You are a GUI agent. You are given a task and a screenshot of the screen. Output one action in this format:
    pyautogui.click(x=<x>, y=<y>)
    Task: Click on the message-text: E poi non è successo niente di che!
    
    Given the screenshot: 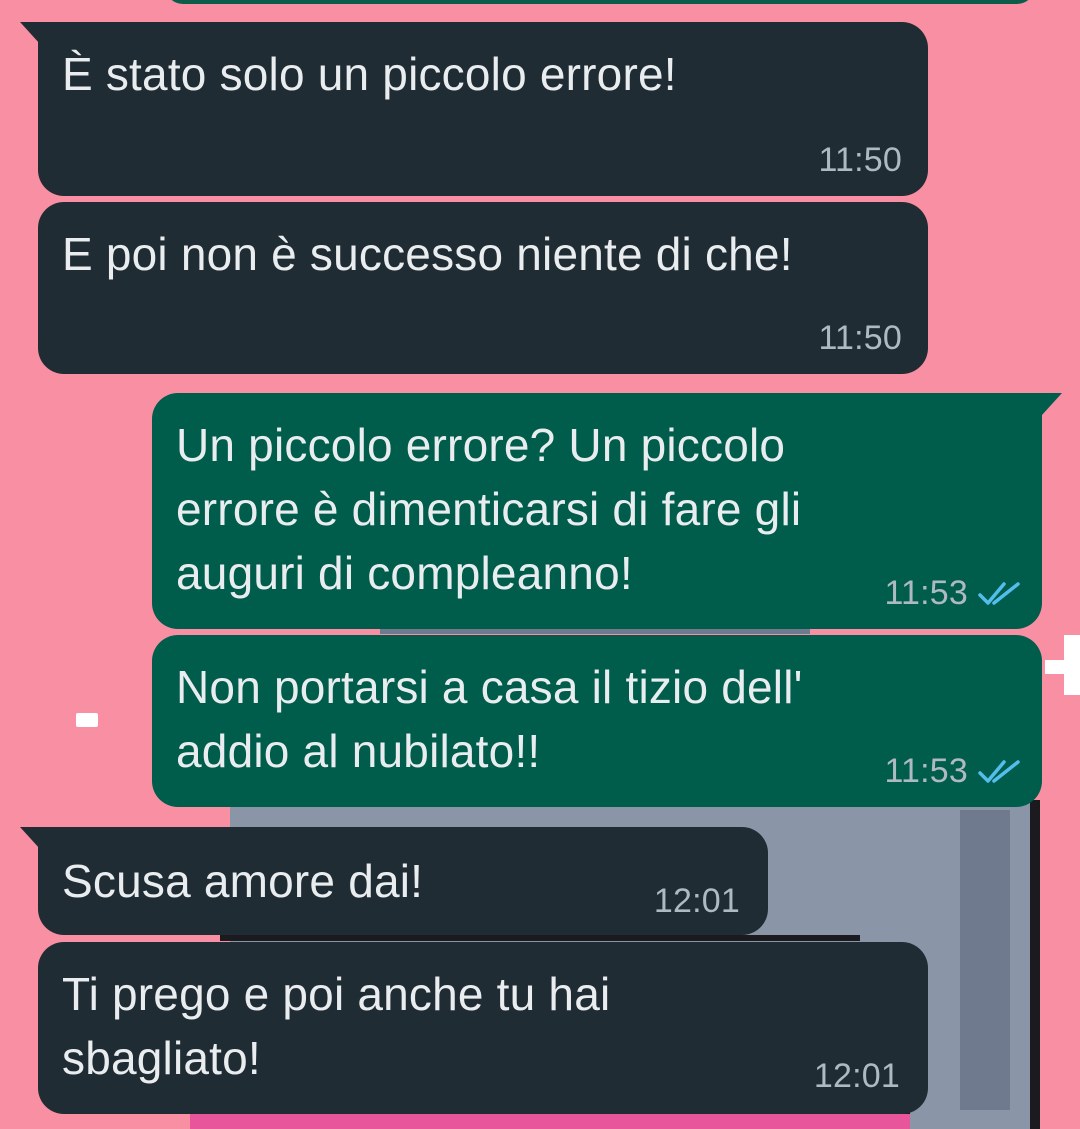 What is the action you would take?
    pyautogui.click(x=427, y=254)
    